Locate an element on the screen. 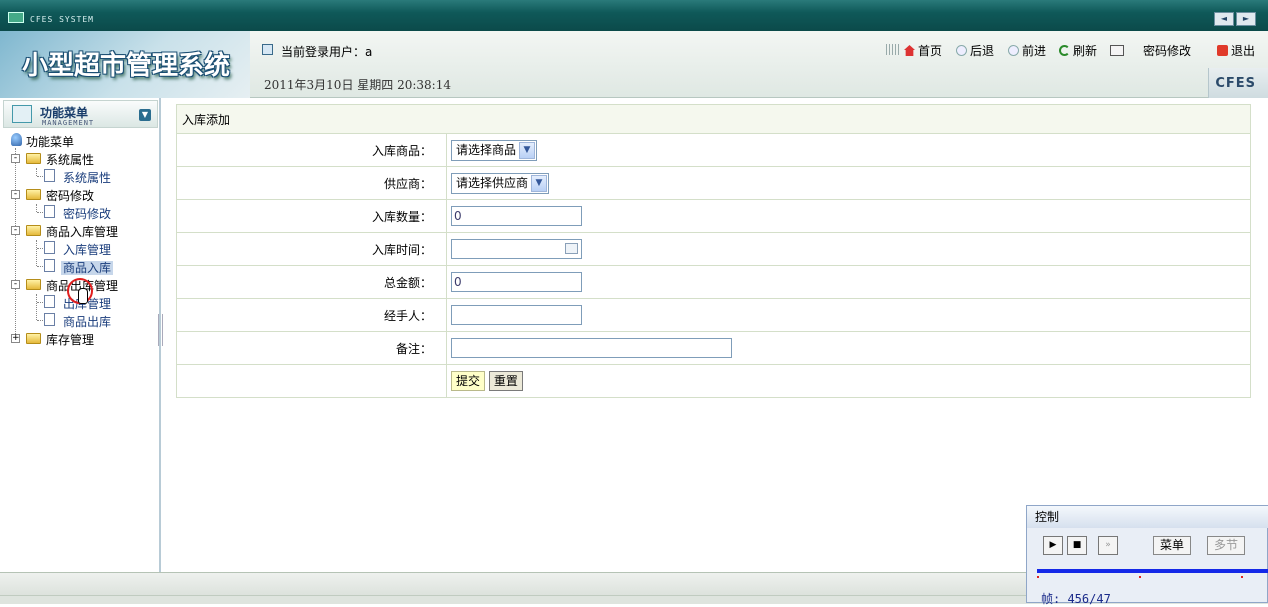 The image size is (1268, 607). refresh-link: 刷新 is located at coordinates (1078, 50).